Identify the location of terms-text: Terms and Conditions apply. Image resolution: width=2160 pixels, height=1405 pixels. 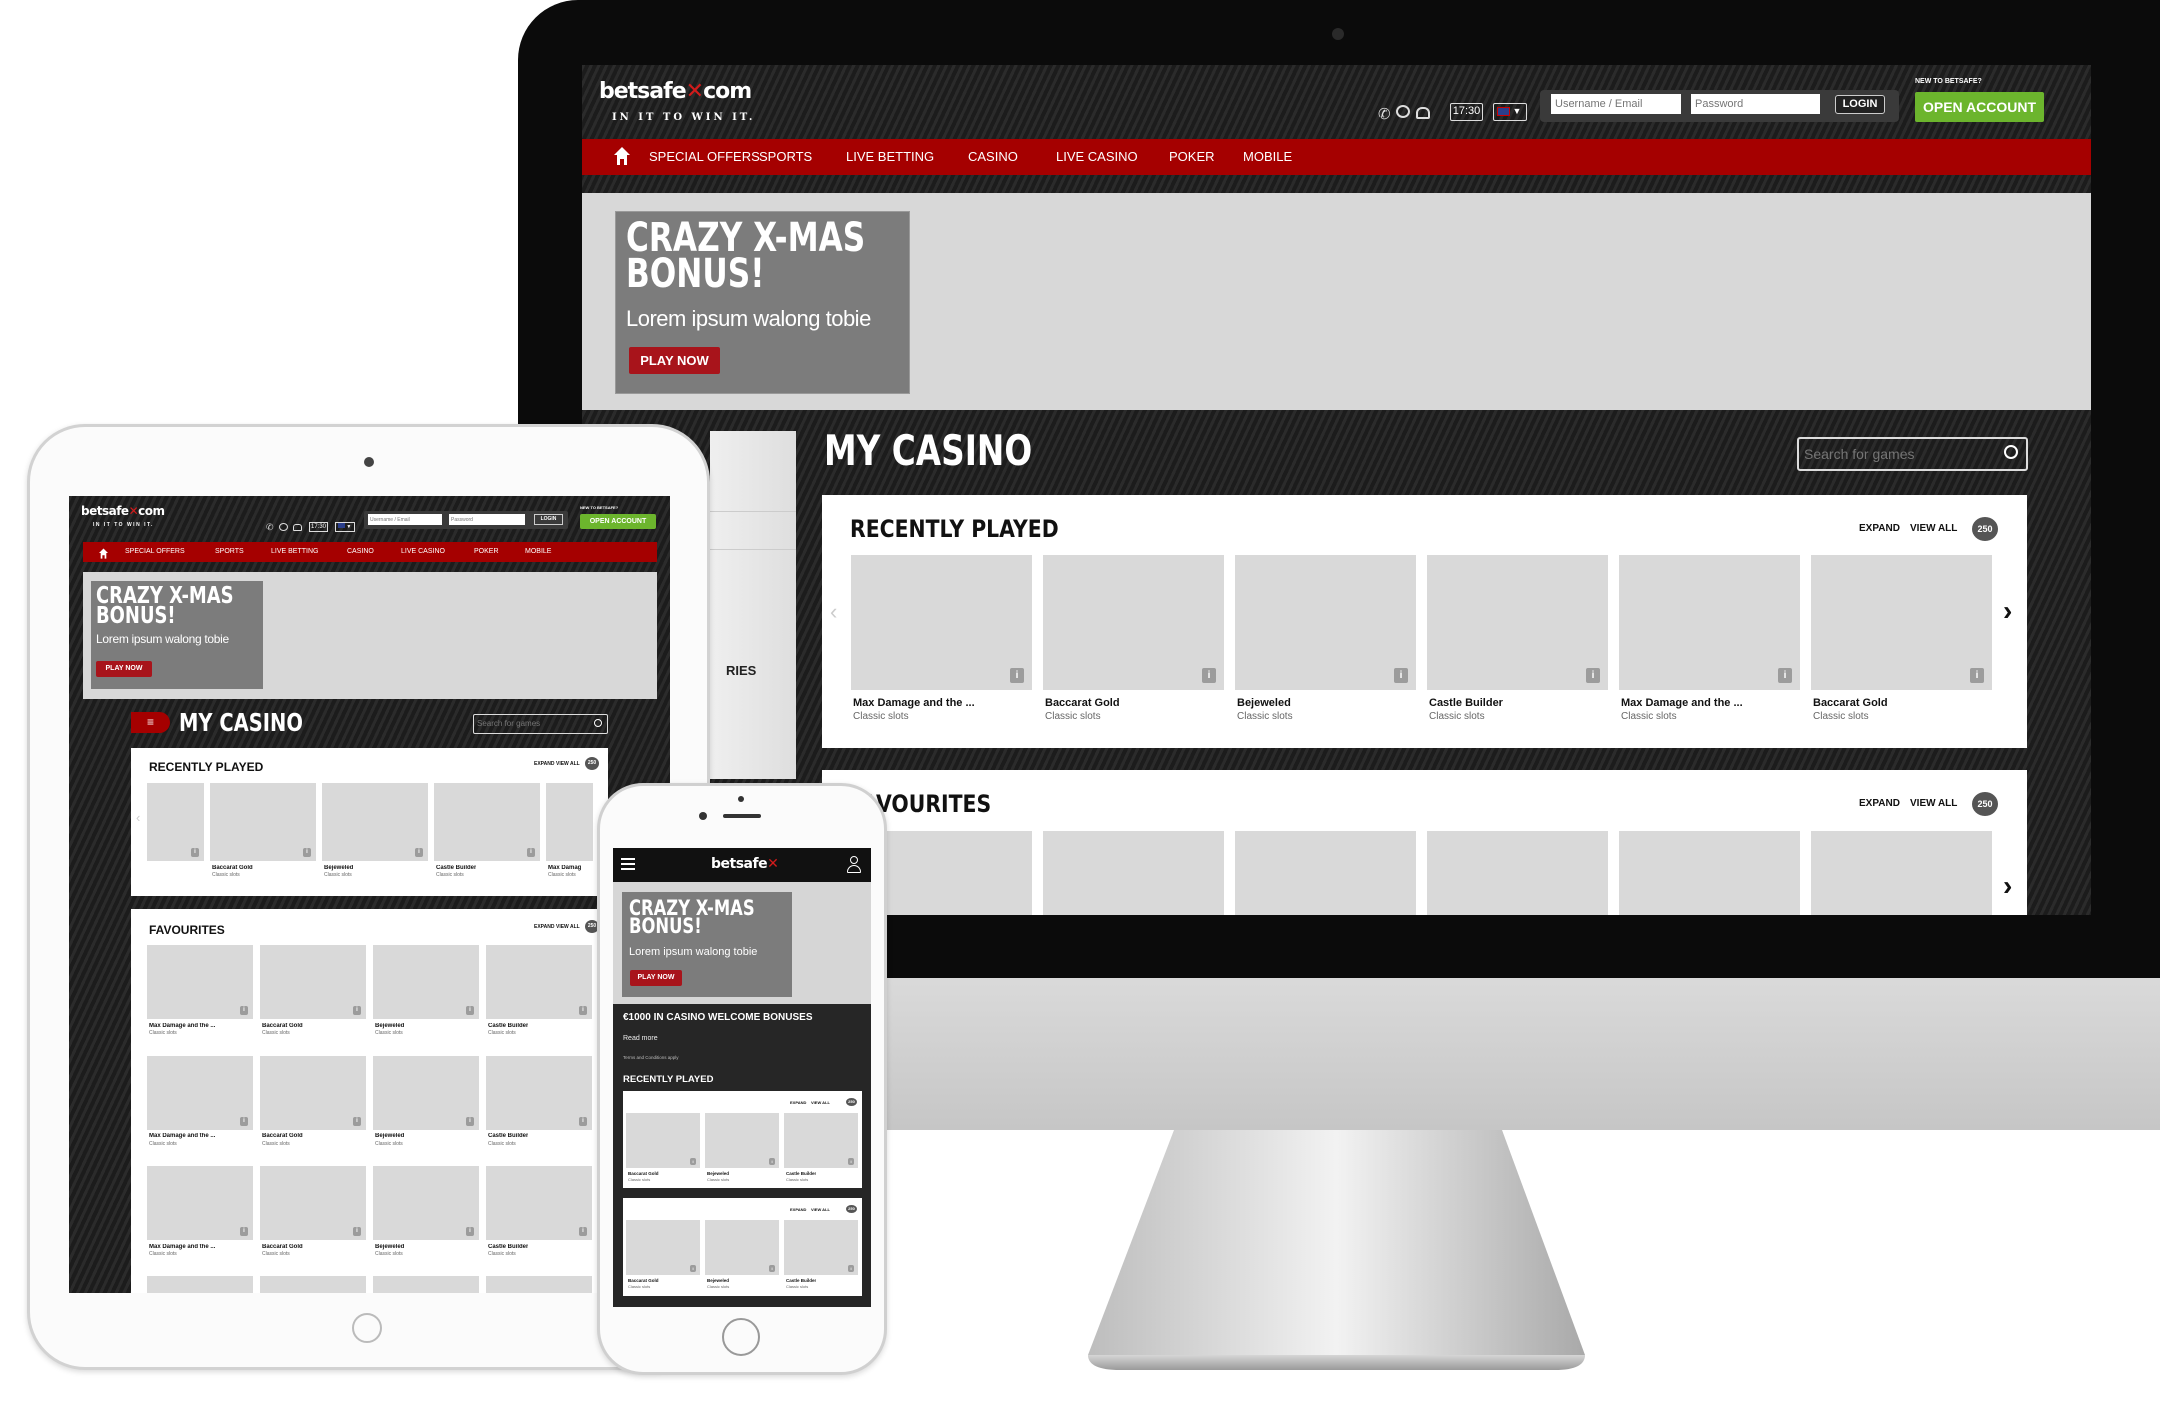
(651, 1057).